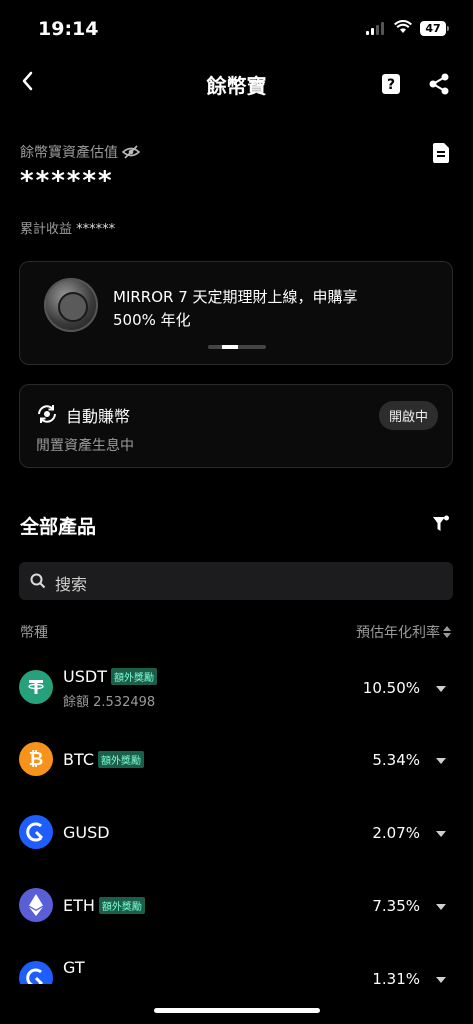 This screenshot has width=473, height=1024. Describe the element at coordinates (79, 905) in the screenshot. I see `coin-symbol: ETH` at that location.